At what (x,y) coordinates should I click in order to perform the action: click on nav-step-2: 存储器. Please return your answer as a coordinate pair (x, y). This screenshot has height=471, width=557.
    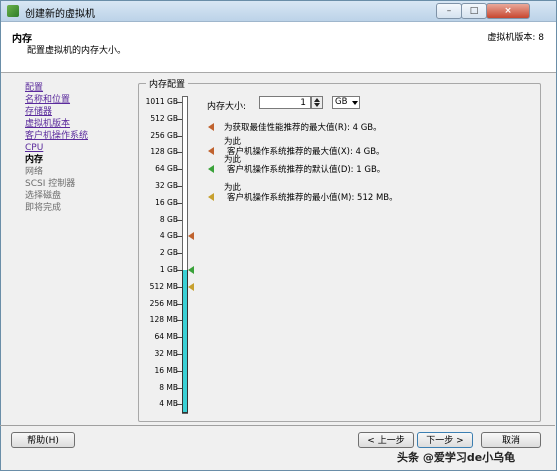
    Looking at the image, I should click on (80, 112).